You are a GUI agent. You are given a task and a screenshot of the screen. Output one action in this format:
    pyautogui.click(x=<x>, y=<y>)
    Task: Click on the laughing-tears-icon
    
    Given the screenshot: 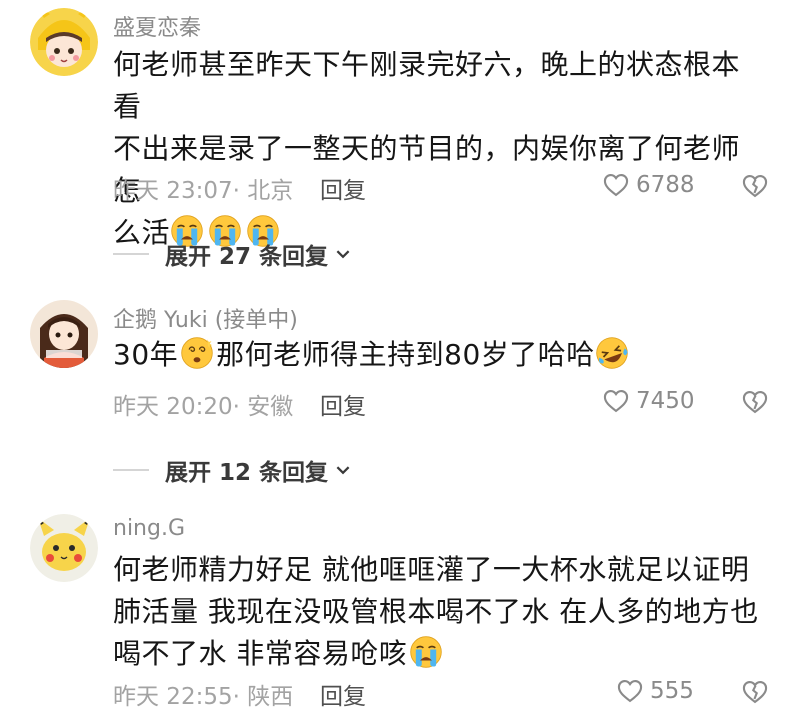 What is the action you would take?
    pyautogui.click(x=612, y=359)
    